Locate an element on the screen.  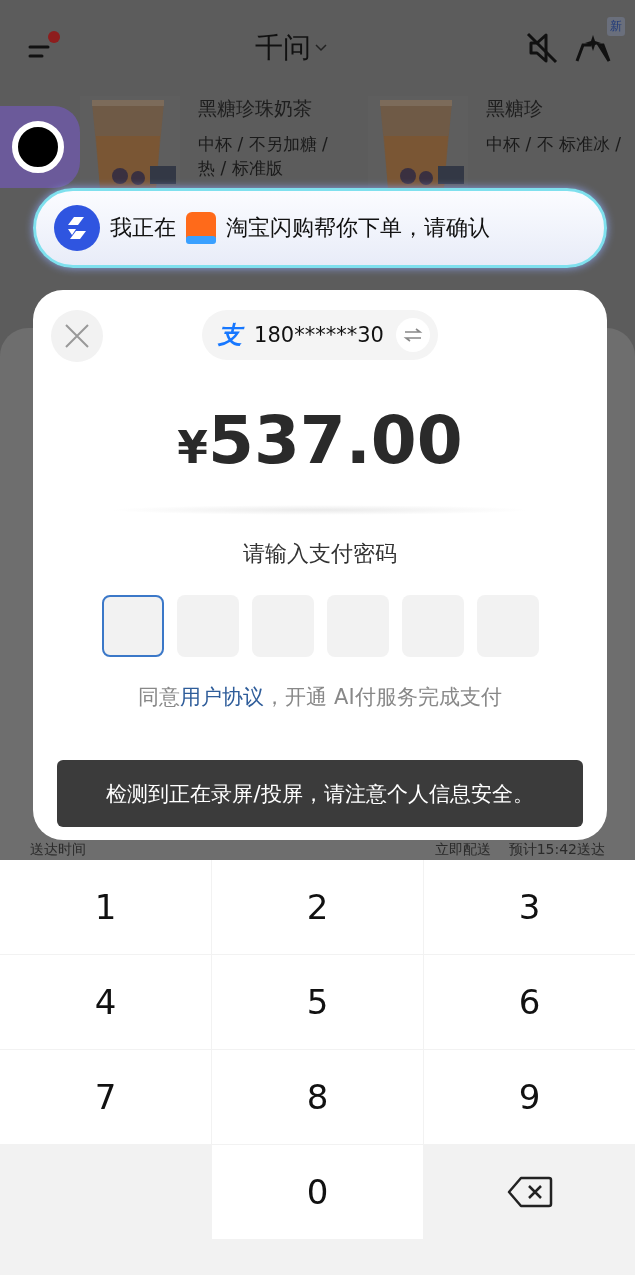
product-spec: 中杯 / 不 标准冰 / is located at coordinates (554, 144).